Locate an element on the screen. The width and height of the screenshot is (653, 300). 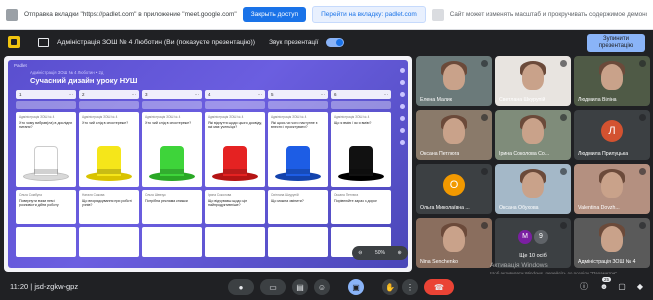
activities-icon: ◆ is located at coordinates (640, 287).